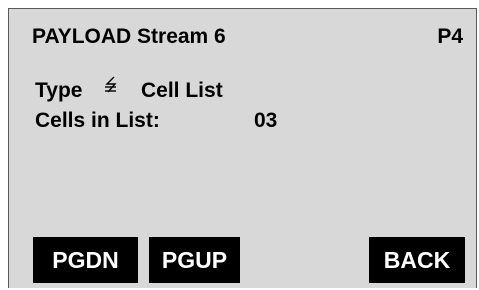 The width and height of the screenshot is (479, 290). I want to click on back-button: BACK, so click(417, 260).